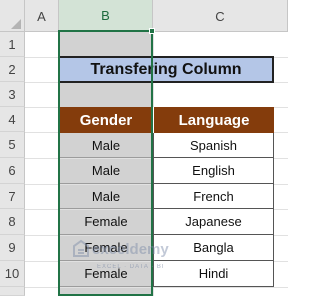 Image resolution: width=320 pixels, height=296 pixels. I want to click on row-header-6: 6, so click(12, 171).